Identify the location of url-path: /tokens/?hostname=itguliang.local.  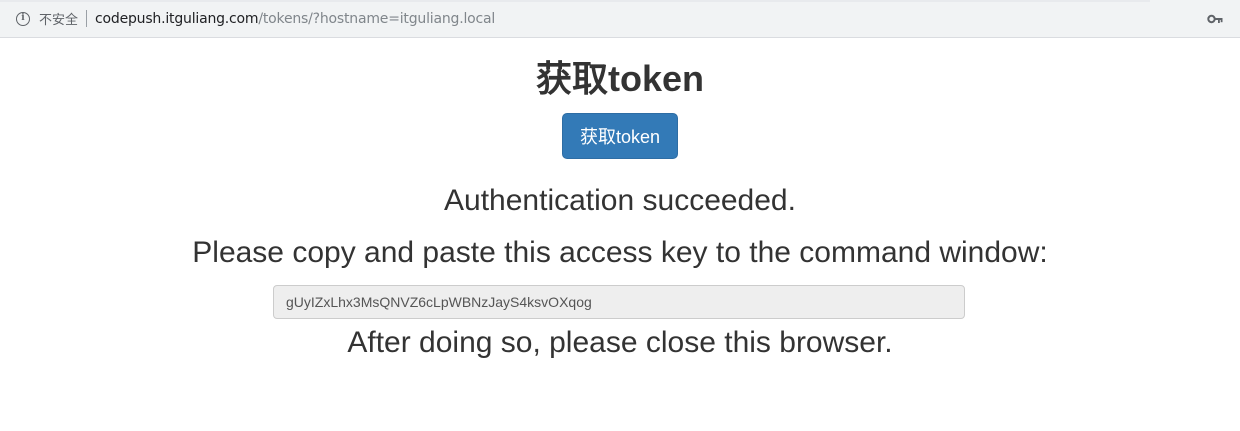
(377, 18).